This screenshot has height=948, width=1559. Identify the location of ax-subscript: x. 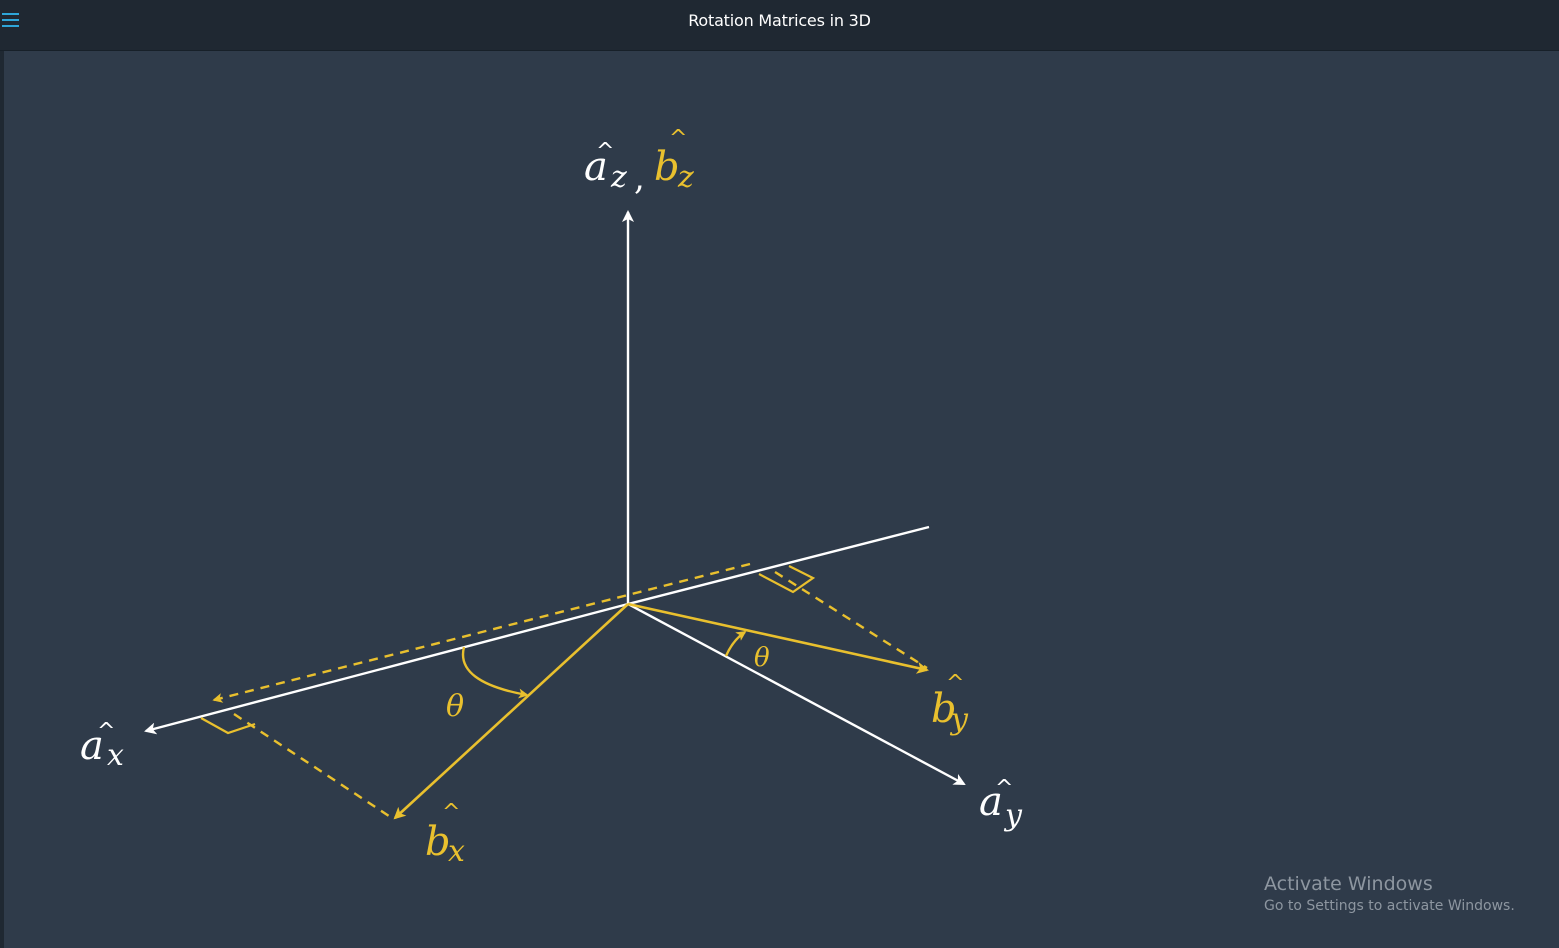
(115, 755).